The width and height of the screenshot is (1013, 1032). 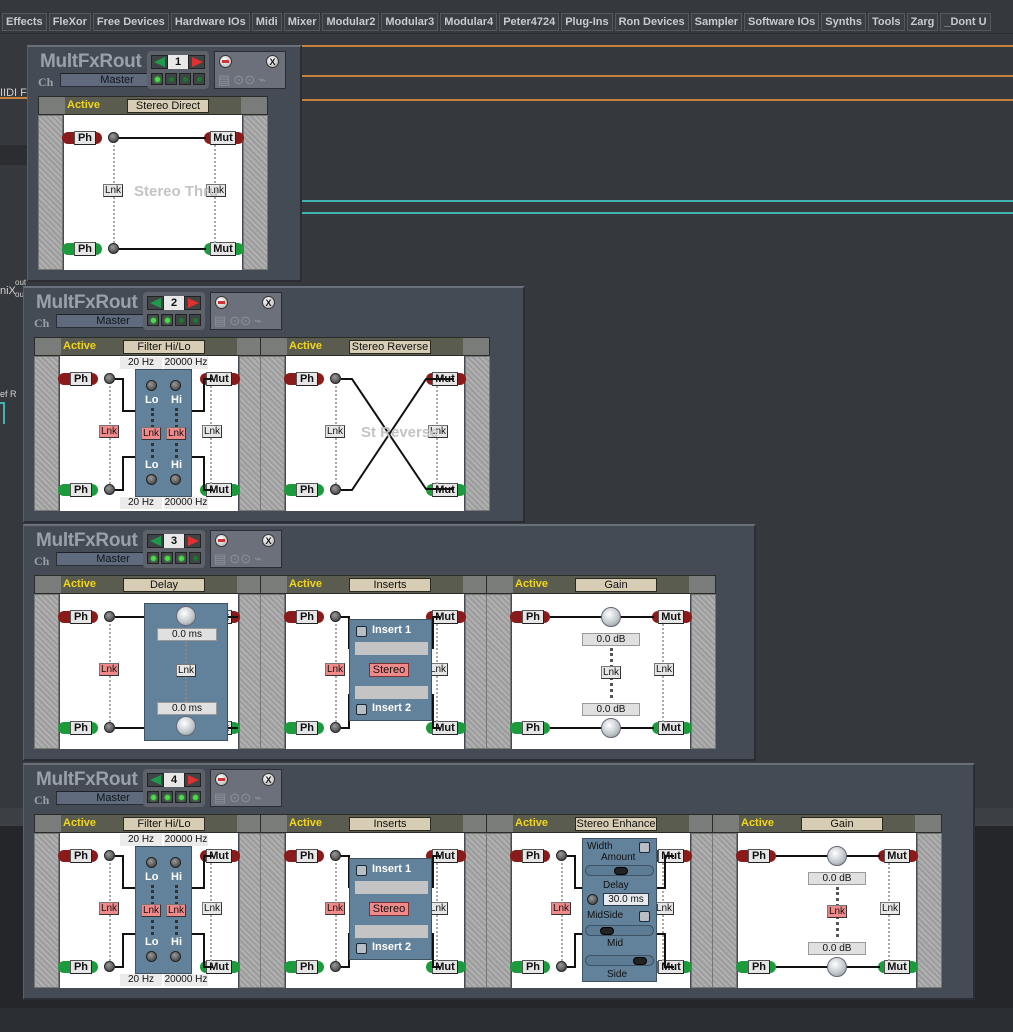 I want to click on amount-slider-thumb, so click(x=621, y=871).